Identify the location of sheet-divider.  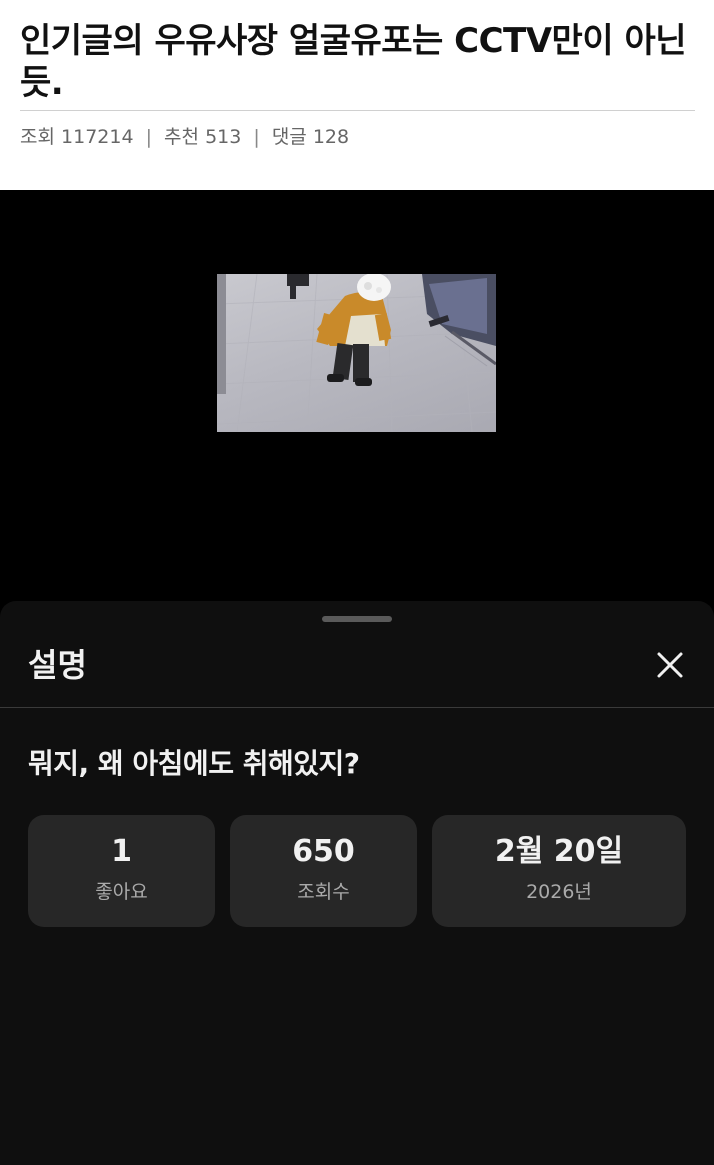
(357, 707).